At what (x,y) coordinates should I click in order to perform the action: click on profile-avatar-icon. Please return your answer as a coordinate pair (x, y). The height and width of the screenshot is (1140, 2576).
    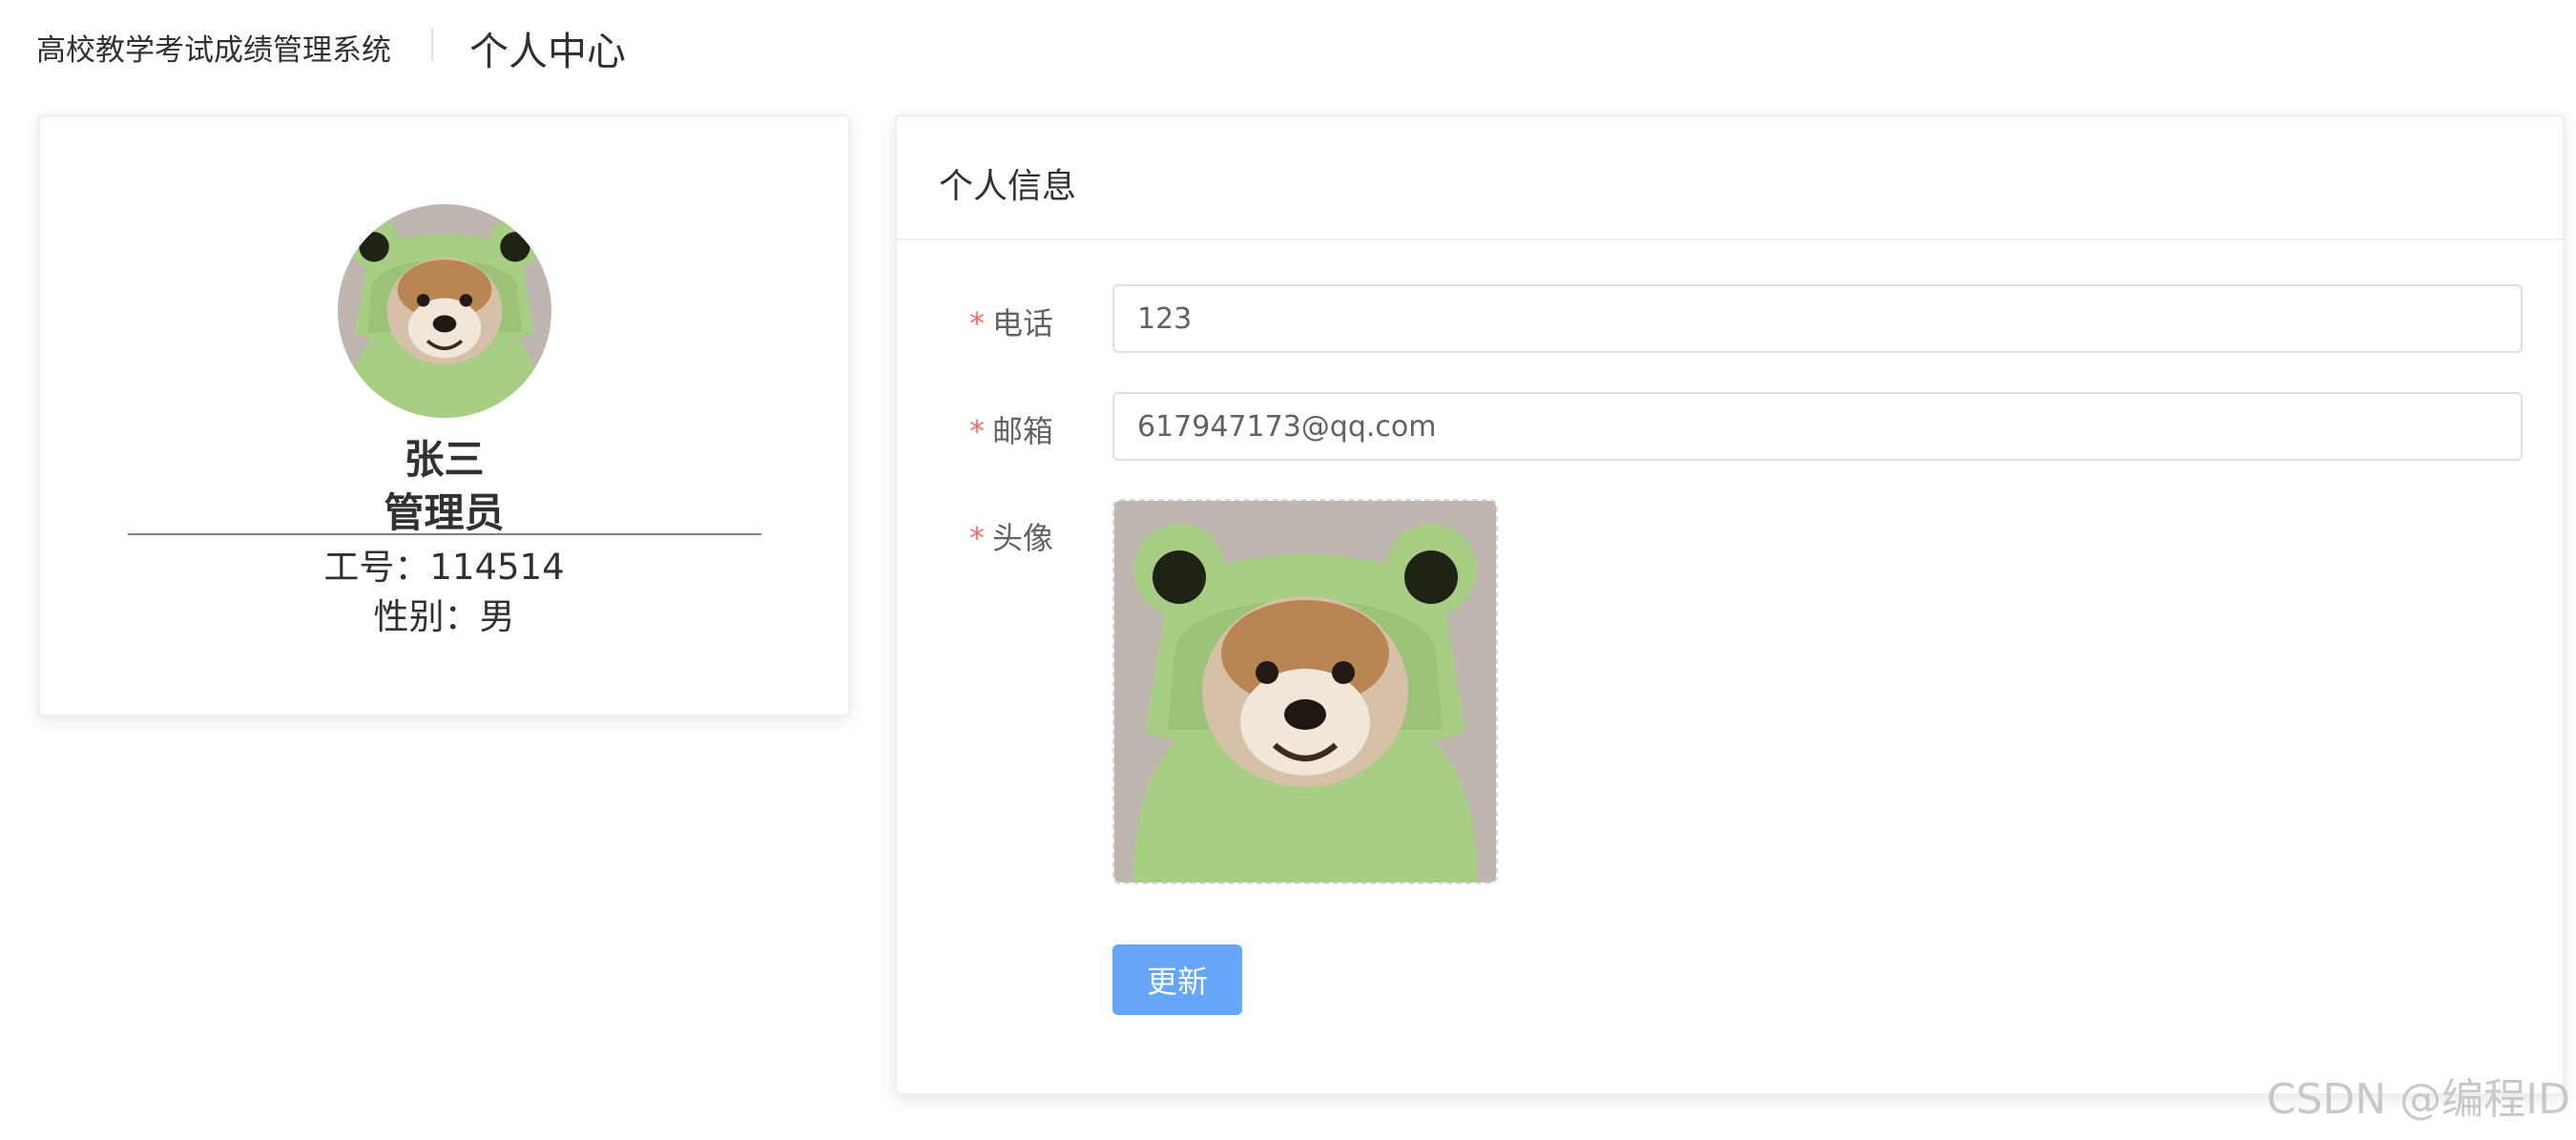
    Looking at the image, I should click on (444, 311).